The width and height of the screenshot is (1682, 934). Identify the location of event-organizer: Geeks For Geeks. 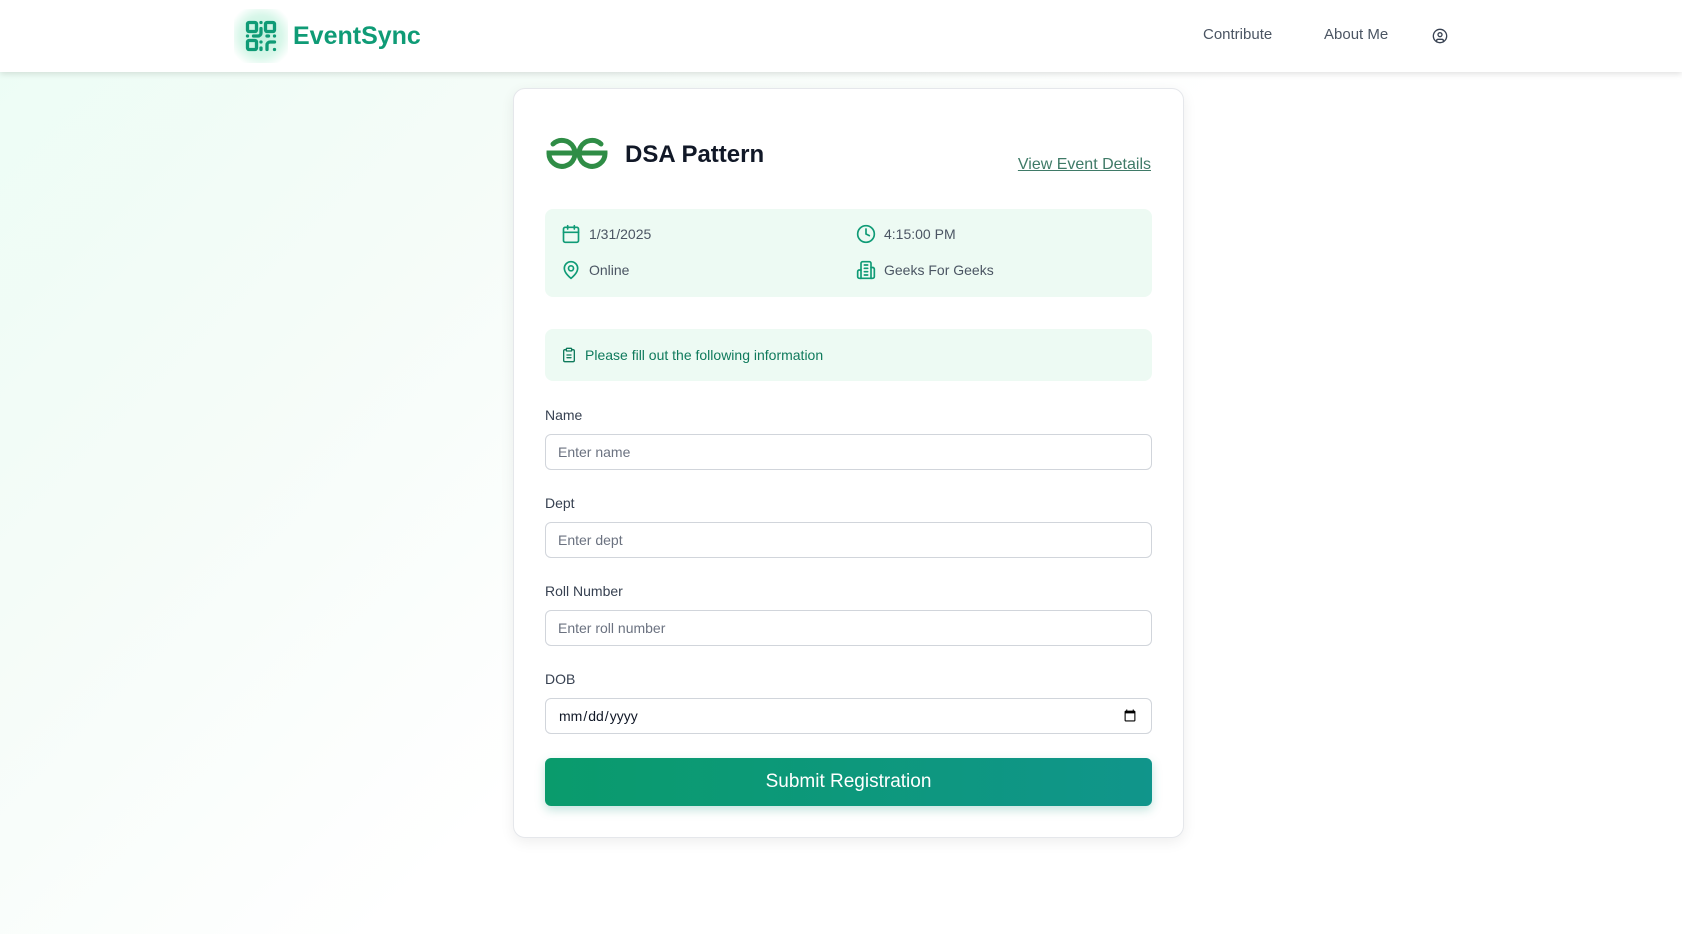
(925, 270).